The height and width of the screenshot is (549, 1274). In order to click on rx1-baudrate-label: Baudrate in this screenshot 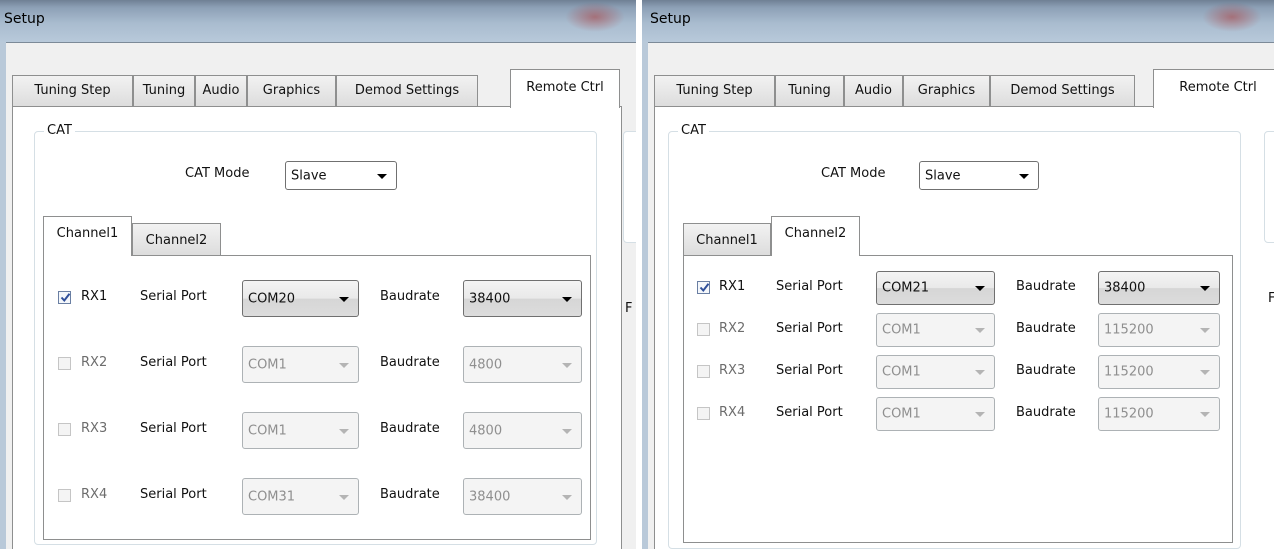, I will do `click(1046, 286)`.